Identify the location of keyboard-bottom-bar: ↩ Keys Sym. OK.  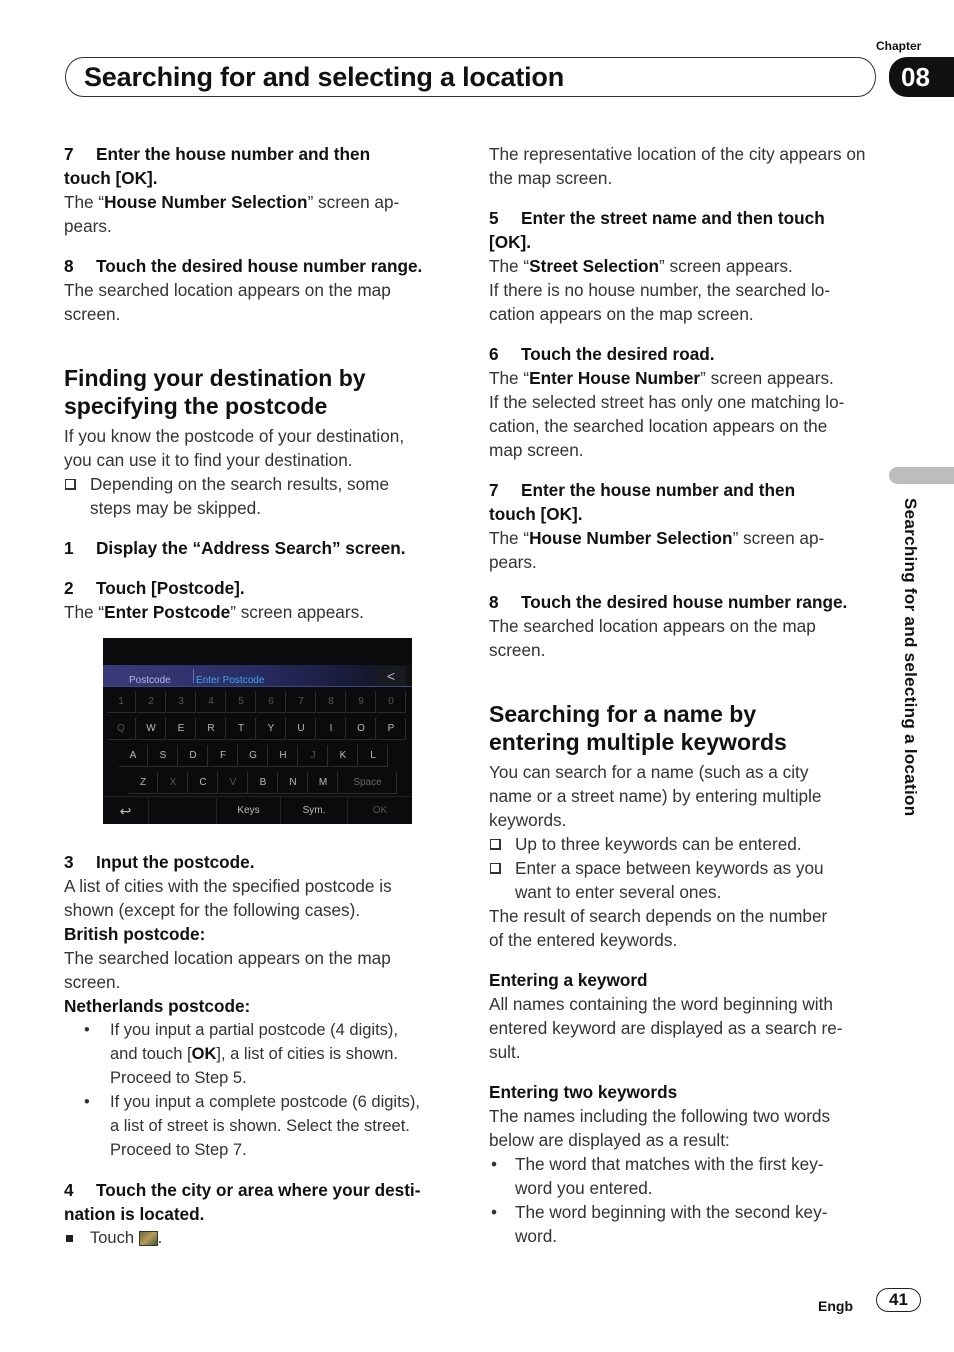
(257, 810).